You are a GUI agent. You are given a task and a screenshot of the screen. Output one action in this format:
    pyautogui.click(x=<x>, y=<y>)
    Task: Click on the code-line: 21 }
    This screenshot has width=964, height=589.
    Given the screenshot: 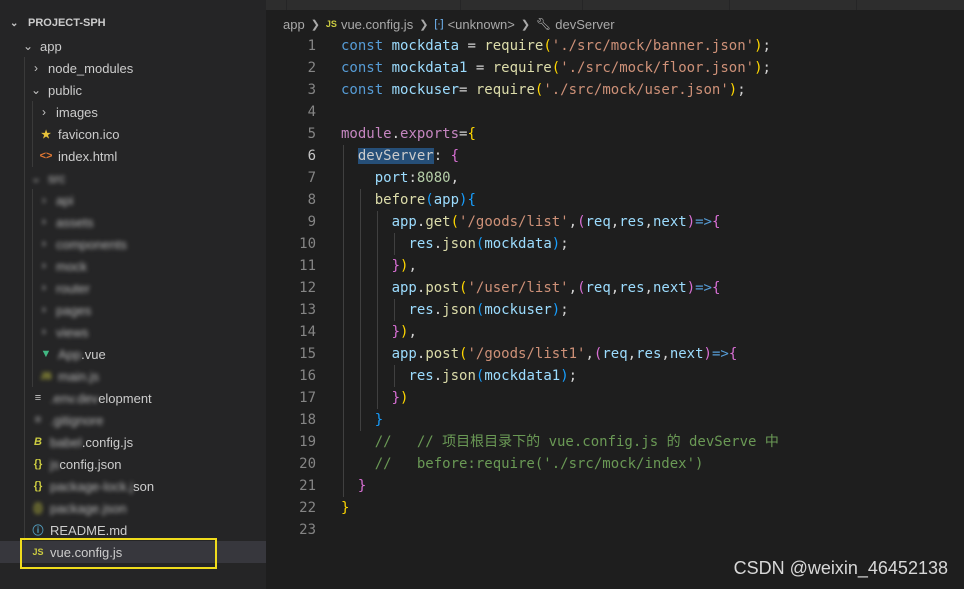 What is the action you would take?
    pyautogui.click(x=615, y=486)
    